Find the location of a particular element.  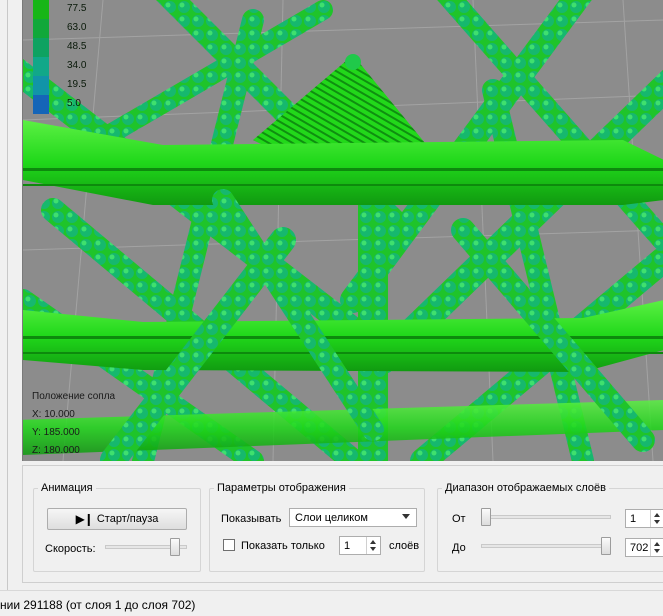

legend-entry: 77.5 is located at coordinates (60, 9).